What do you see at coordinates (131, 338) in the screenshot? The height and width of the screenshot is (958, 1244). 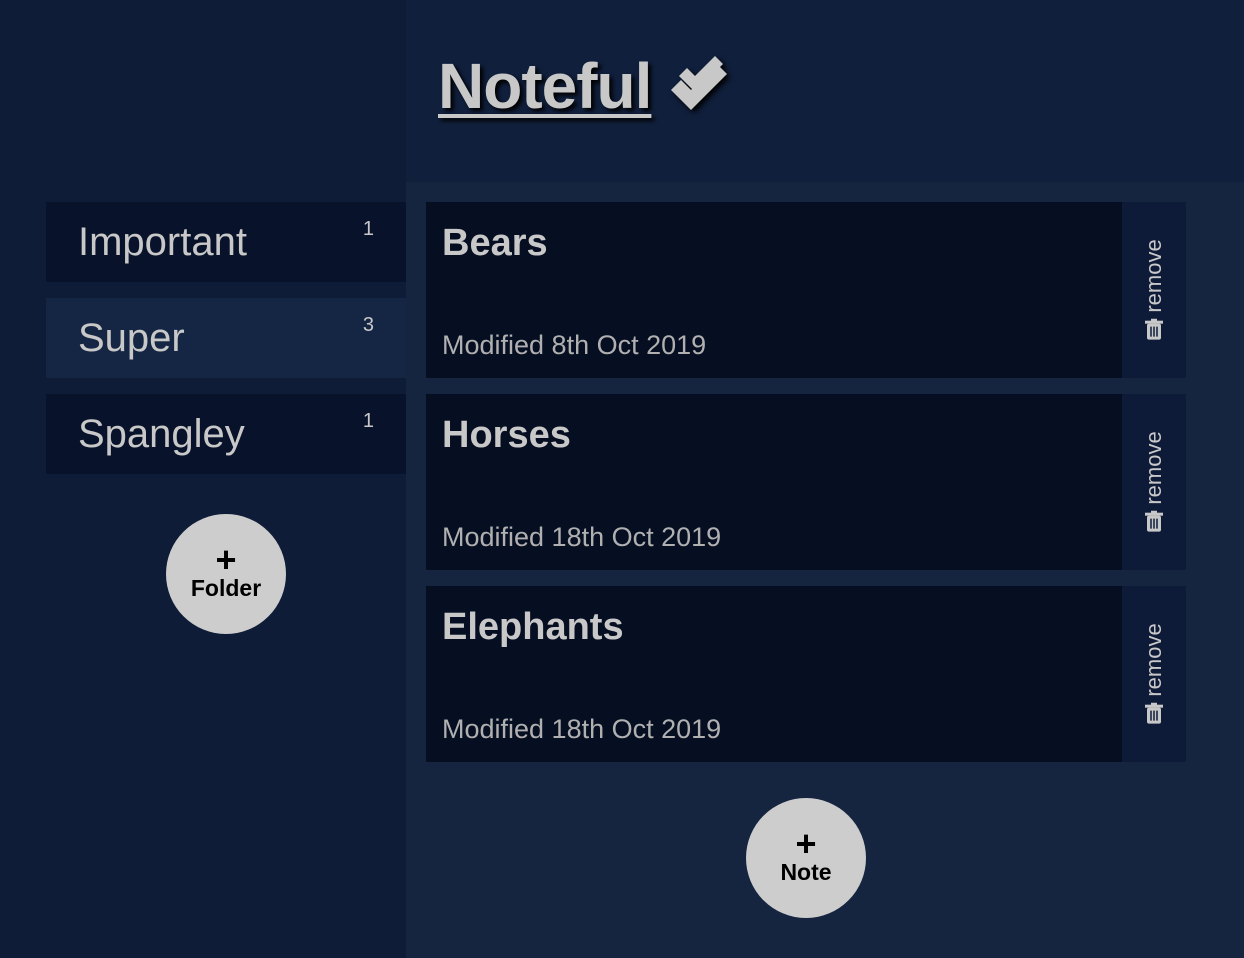 I see `folder-name: Super` at bounding box center [131, 338].